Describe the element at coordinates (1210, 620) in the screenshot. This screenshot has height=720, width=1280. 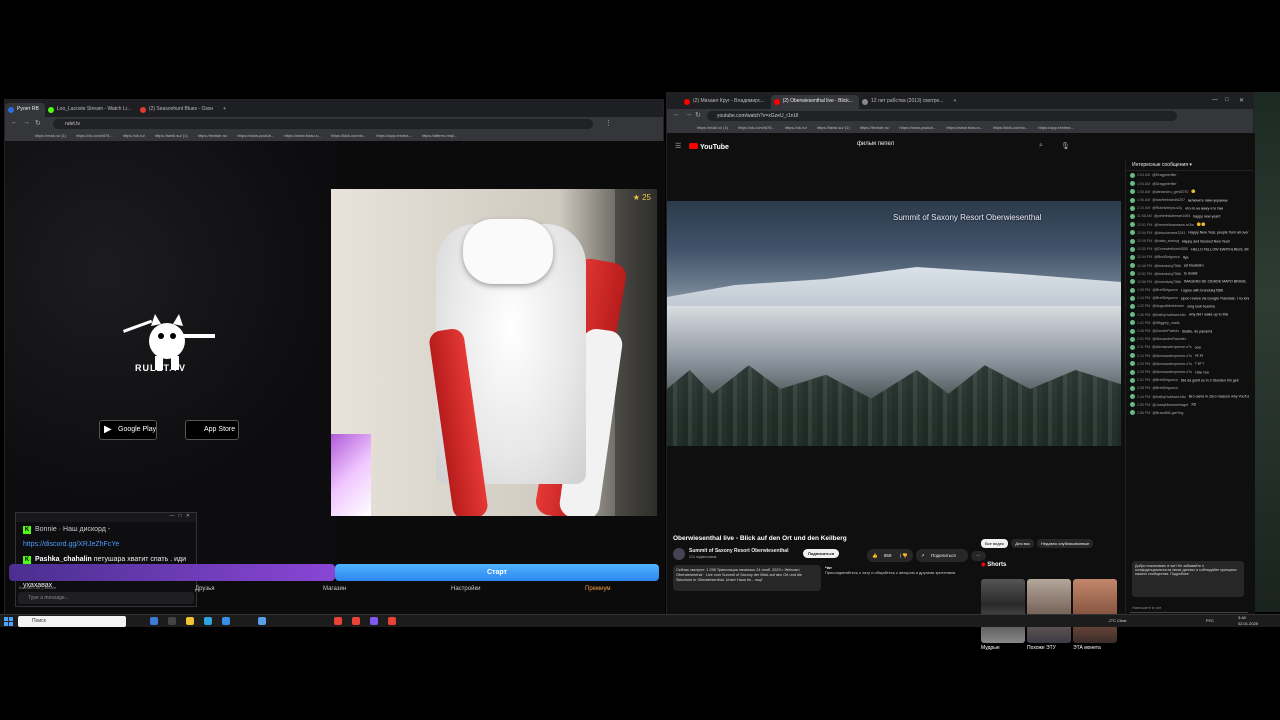
I see `language-indicator: РУС` at that location.